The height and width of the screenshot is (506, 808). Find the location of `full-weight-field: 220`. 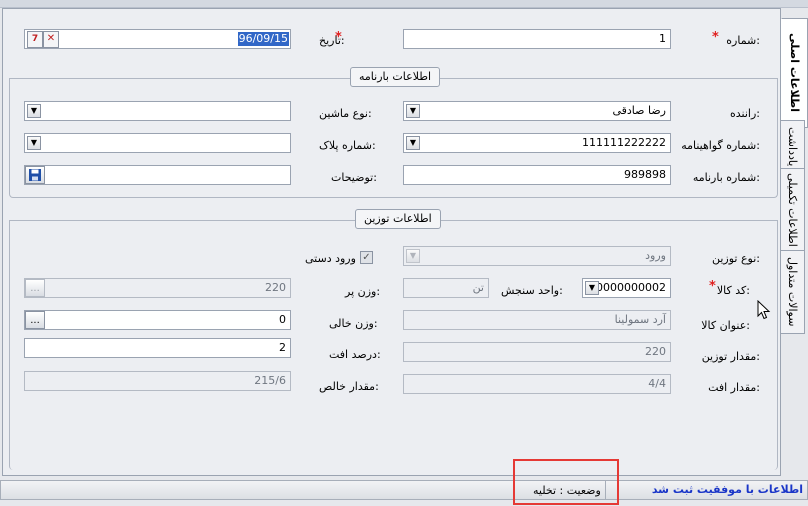

full-weight-field: 220 is located at coordinates (157, 288).